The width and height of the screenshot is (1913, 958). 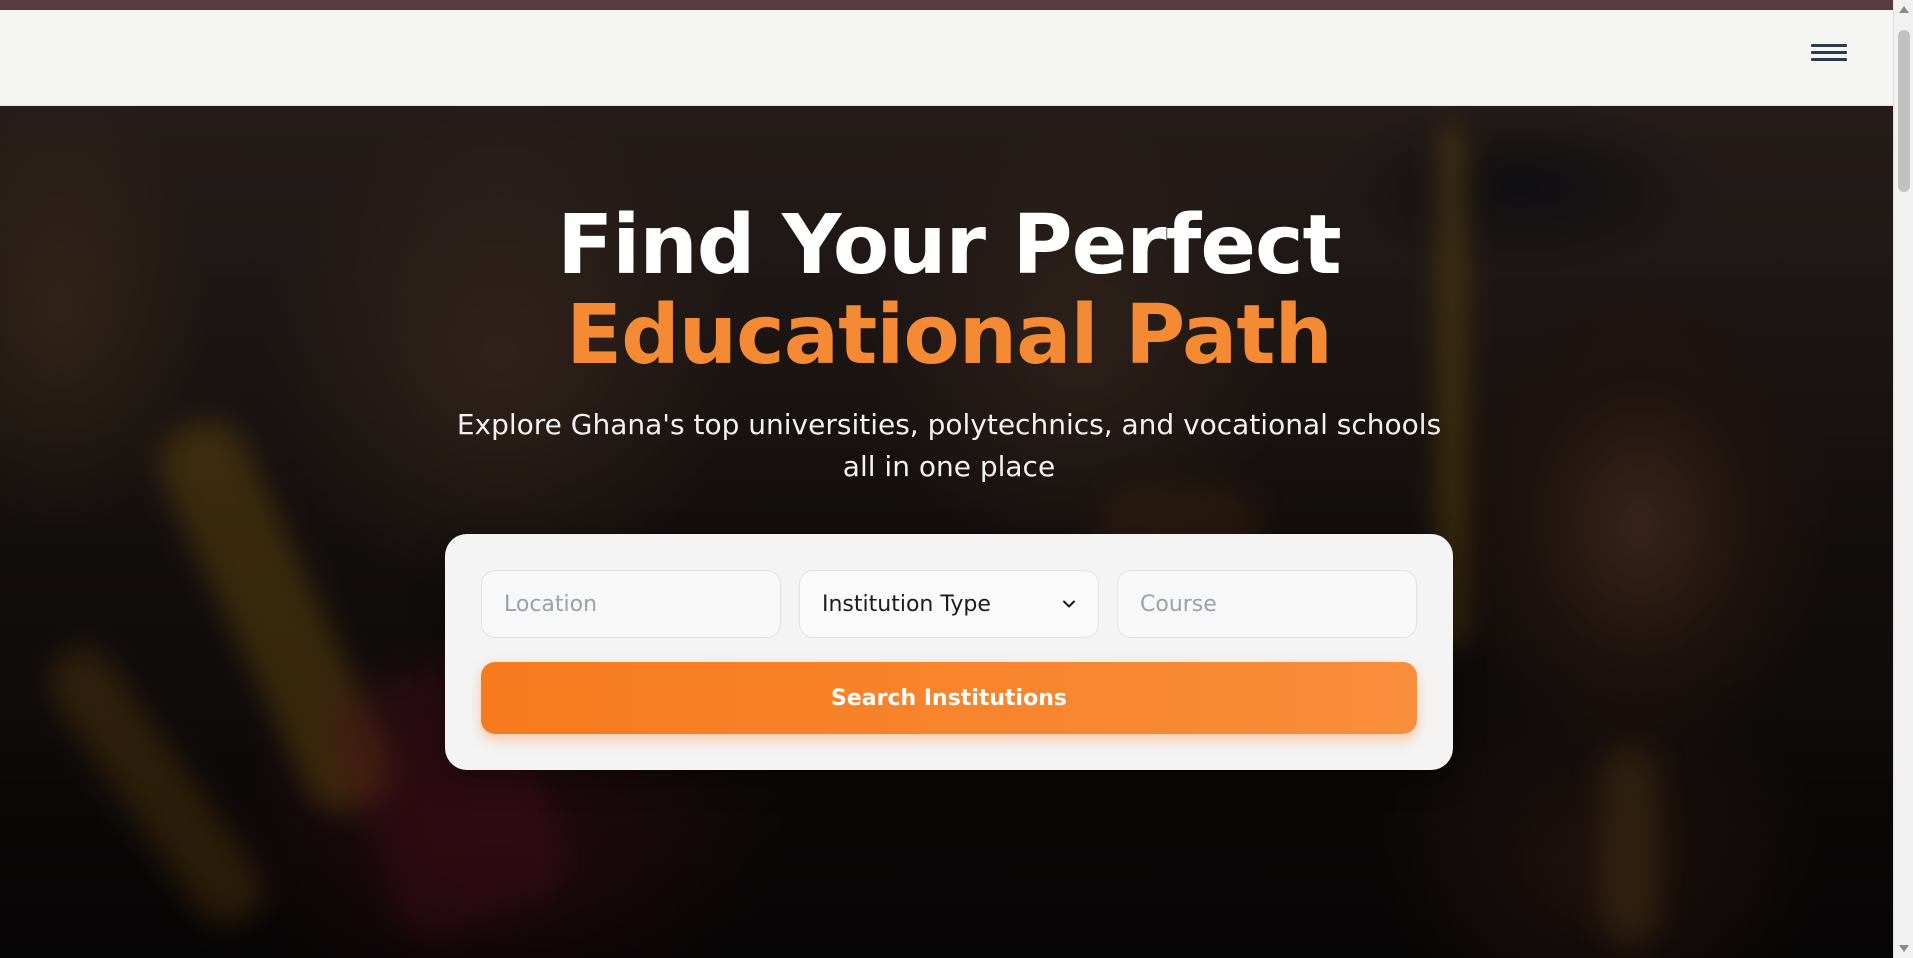 I want to click on hamburger-menu-icon, so click(x=1829, y=52).